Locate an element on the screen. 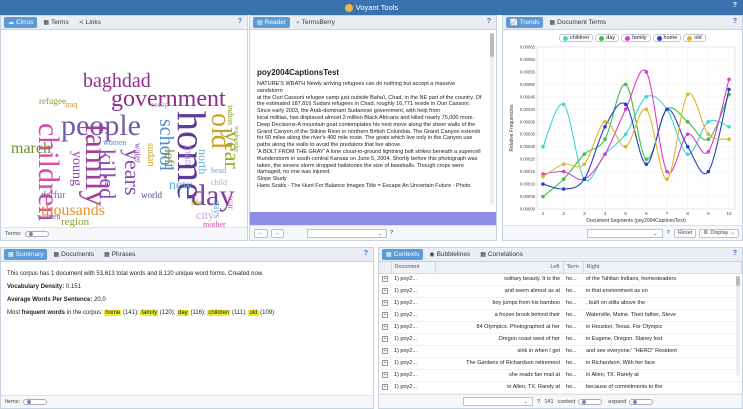  cloud-word: refugee is located at coordinates (52, 101).